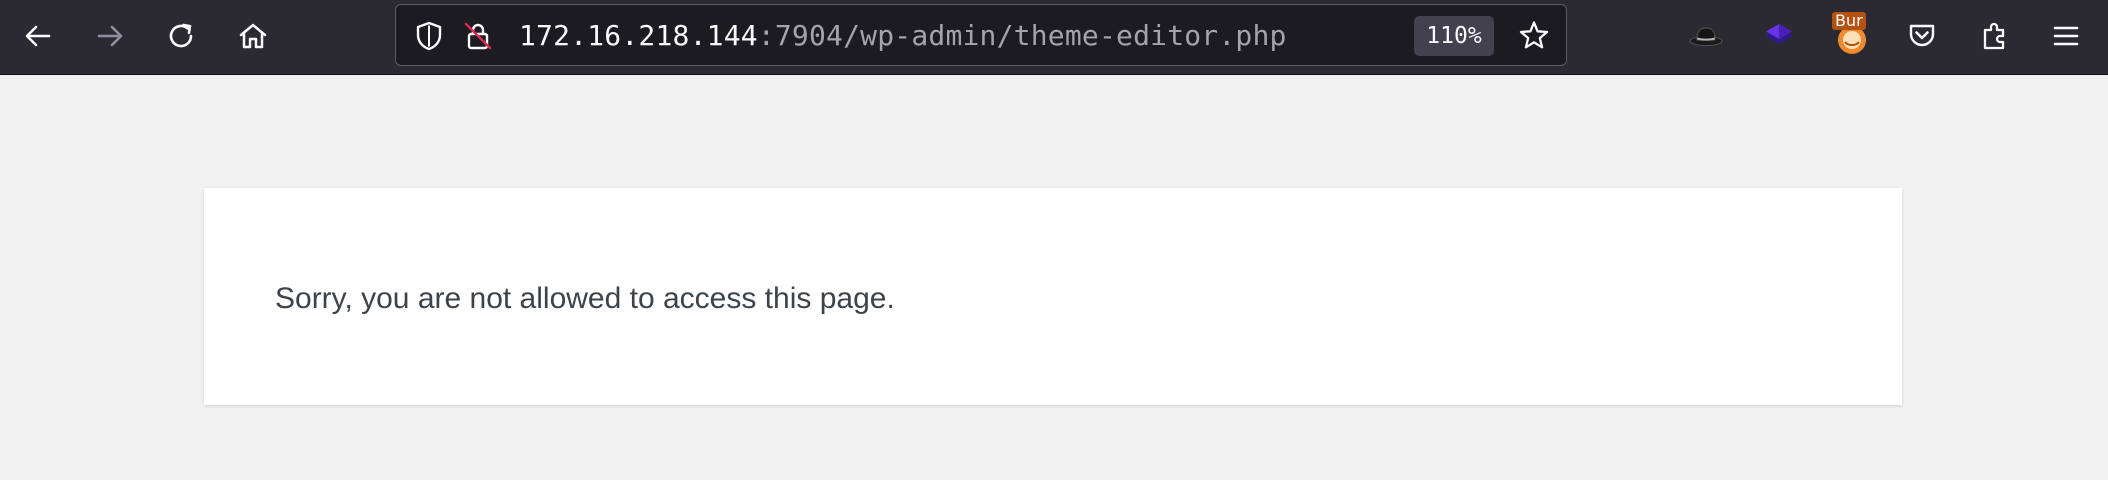 This screenshot has height=480, width=2108. I want to click on tracking-shield-icon, so click(429, 36).